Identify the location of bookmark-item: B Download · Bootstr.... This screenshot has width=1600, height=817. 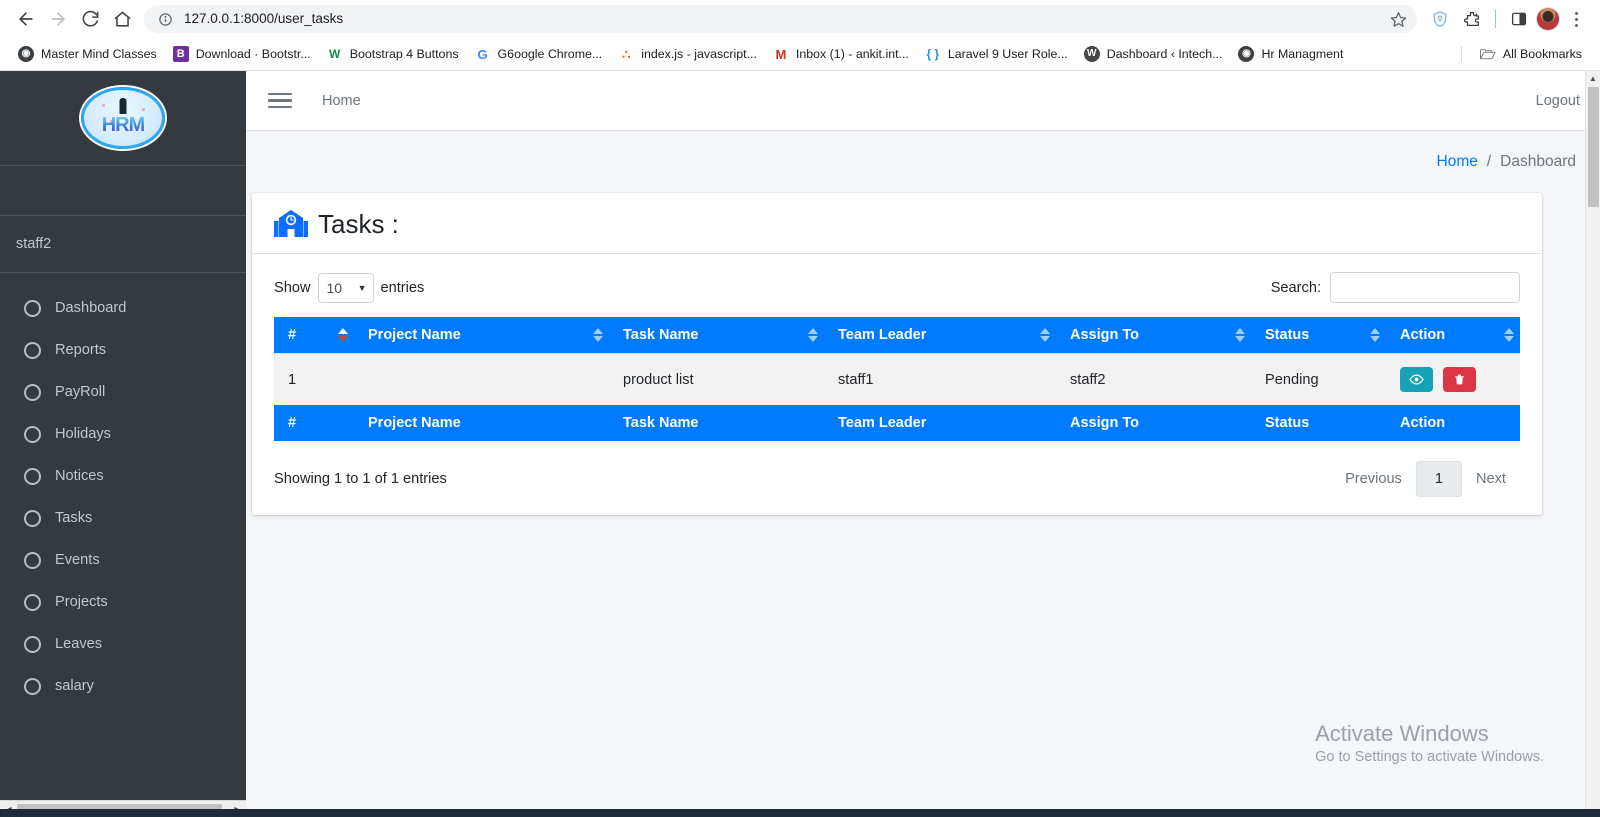
(242, 54).